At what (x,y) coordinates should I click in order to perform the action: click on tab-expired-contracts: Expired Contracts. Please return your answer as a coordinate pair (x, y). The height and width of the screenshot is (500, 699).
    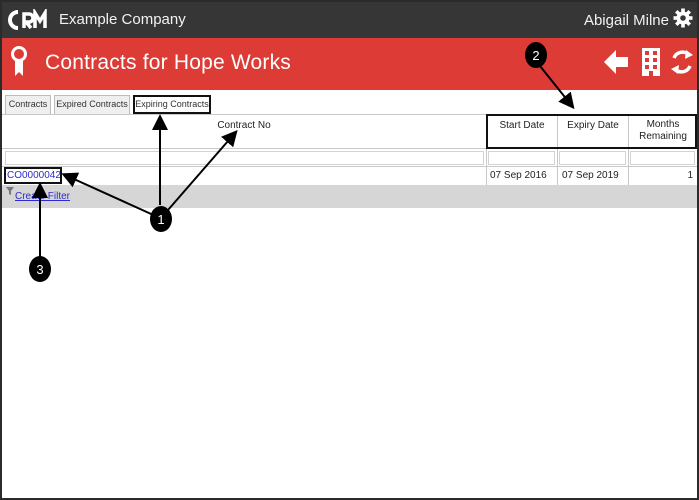
    Looking at the image, I should click on (92, 104).